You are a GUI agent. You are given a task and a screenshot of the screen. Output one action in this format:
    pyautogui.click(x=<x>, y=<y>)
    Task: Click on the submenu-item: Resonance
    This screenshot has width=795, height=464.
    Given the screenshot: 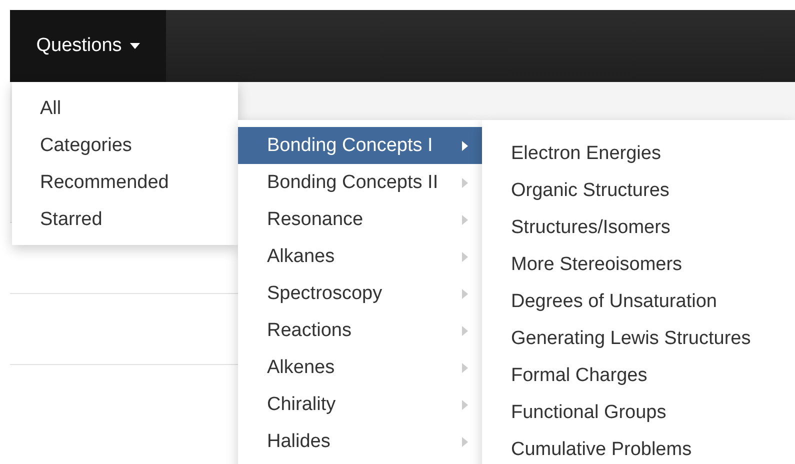 What is the action you would take?
    pyautogui.click(x=360, y=219)
    